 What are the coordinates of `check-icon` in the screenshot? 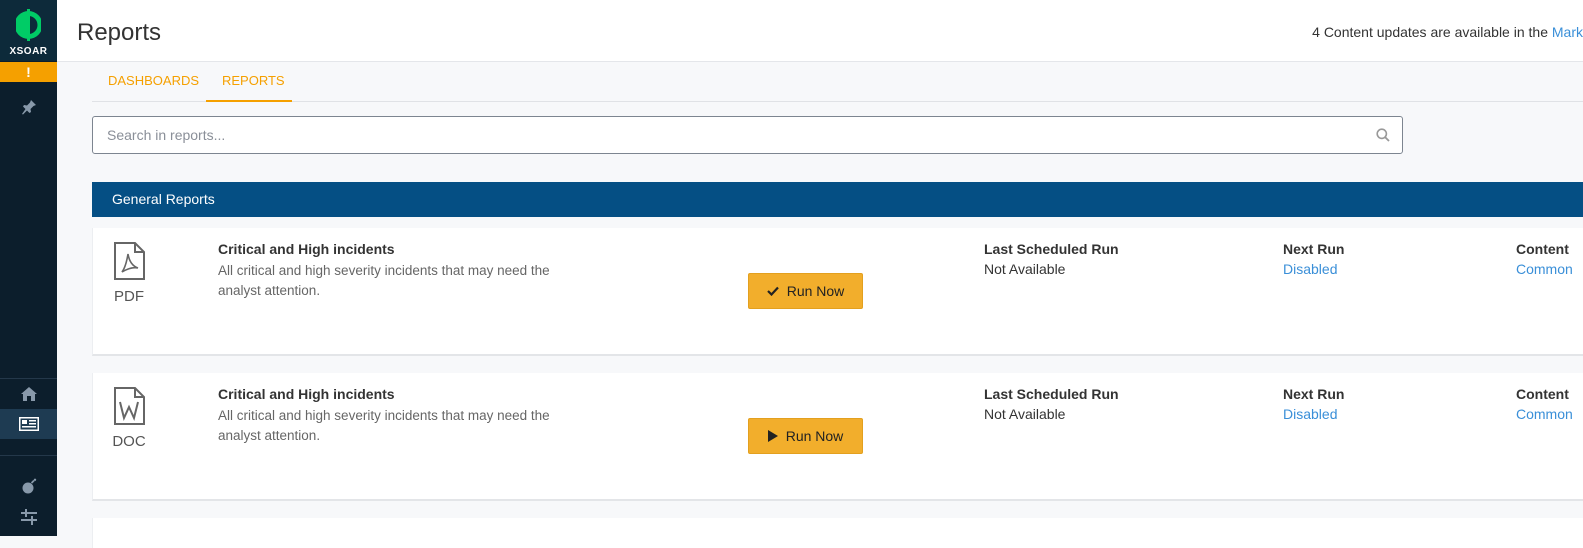 It's located at (772, 291).